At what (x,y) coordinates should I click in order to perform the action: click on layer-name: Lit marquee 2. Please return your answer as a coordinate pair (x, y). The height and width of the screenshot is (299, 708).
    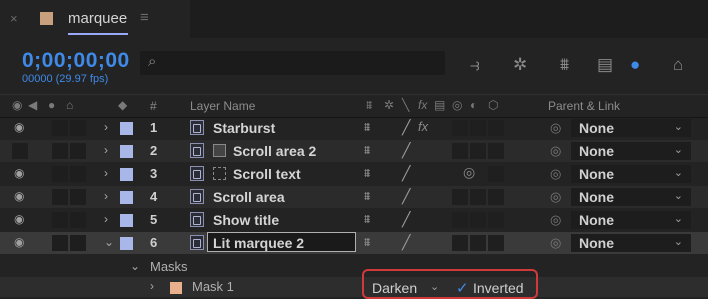
    Looking at the image, I should click on (258, 243).